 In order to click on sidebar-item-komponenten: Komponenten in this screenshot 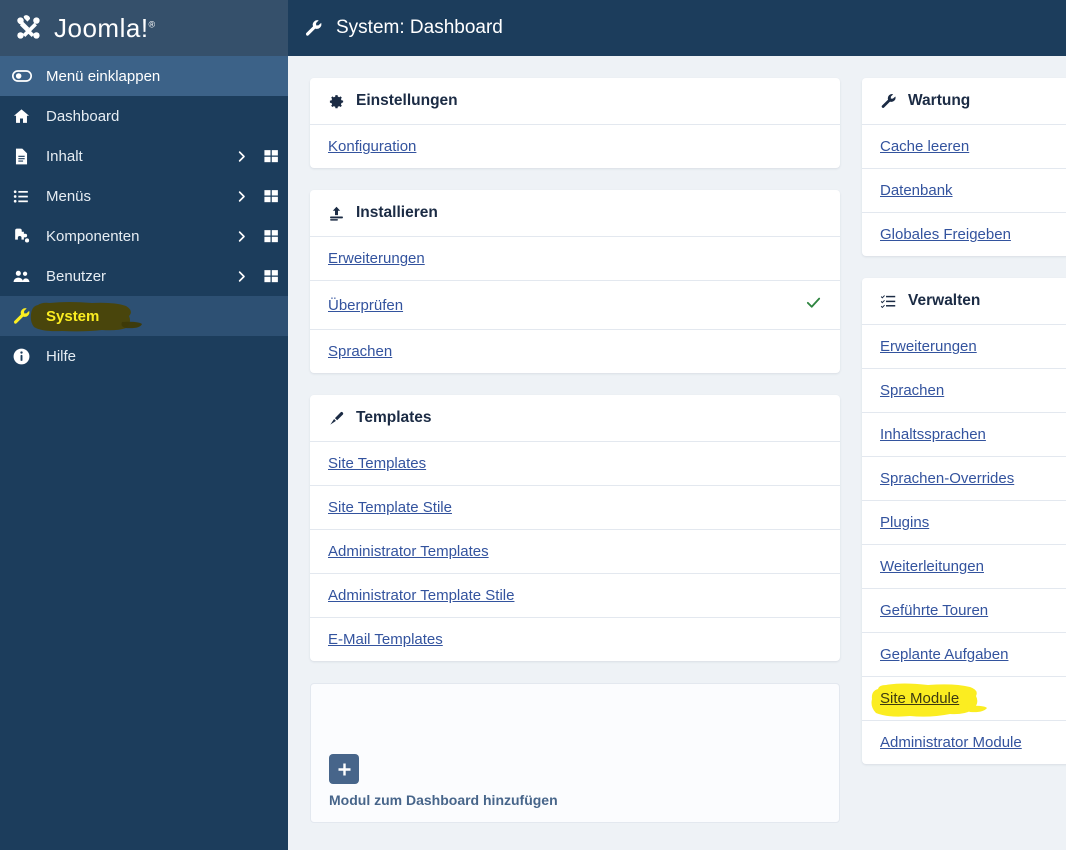, I will do `click(144, 236)`.